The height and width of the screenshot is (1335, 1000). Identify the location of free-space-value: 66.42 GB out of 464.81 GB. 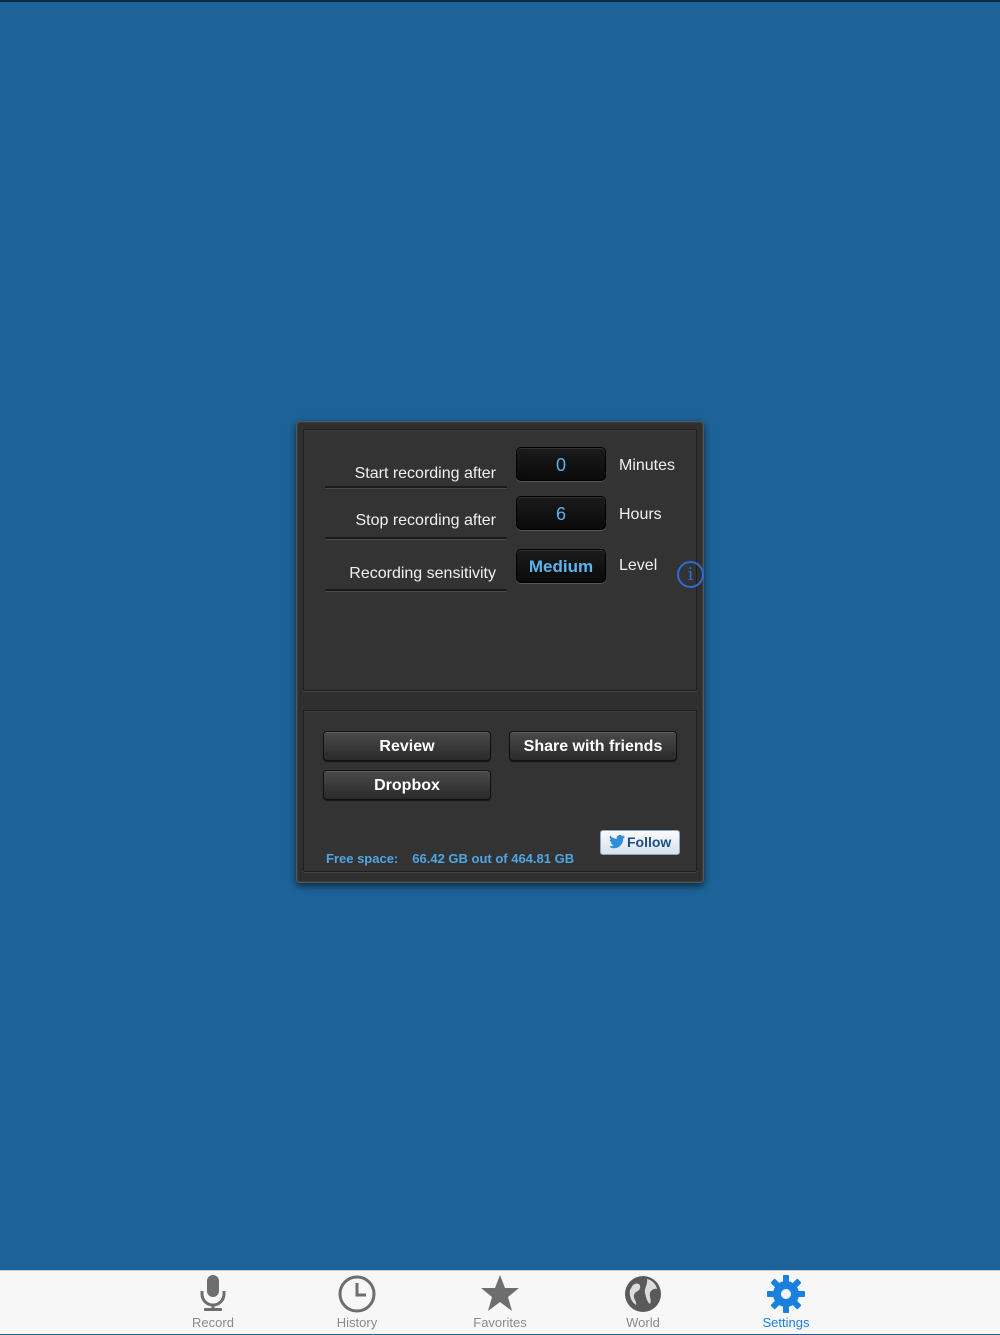
(493, 858).